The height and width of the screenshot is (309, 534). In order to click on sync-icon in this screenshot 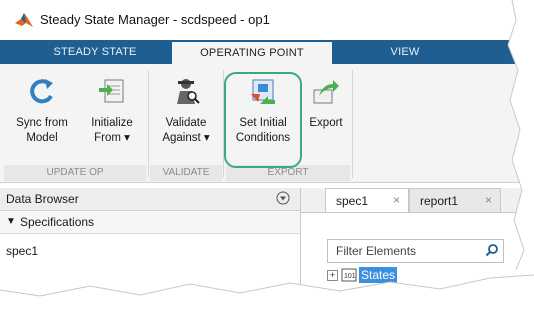, I will do `click(41, 91)`.